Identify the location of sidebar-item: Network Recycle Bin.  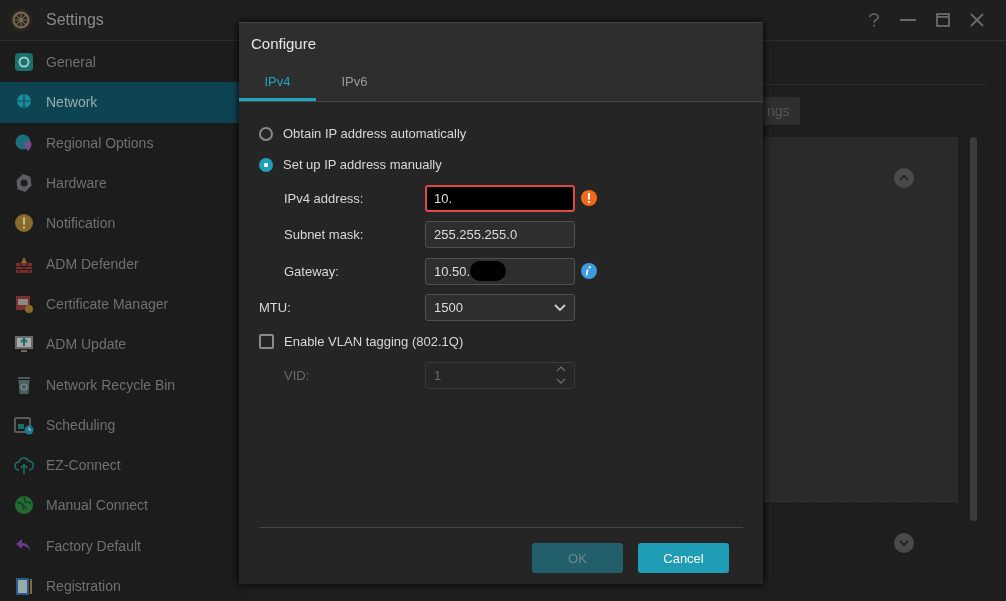
(125, 384).